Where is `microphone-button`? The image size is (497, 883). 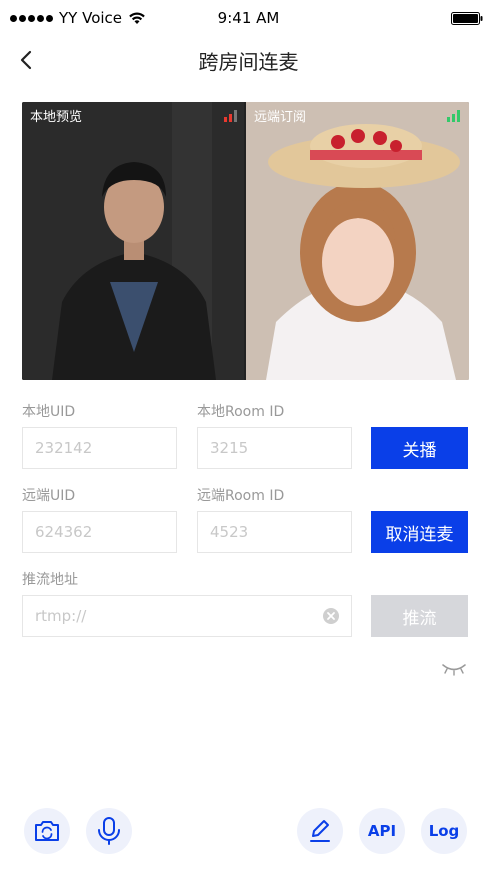
microphone-button is located at coordinates (109, 831).